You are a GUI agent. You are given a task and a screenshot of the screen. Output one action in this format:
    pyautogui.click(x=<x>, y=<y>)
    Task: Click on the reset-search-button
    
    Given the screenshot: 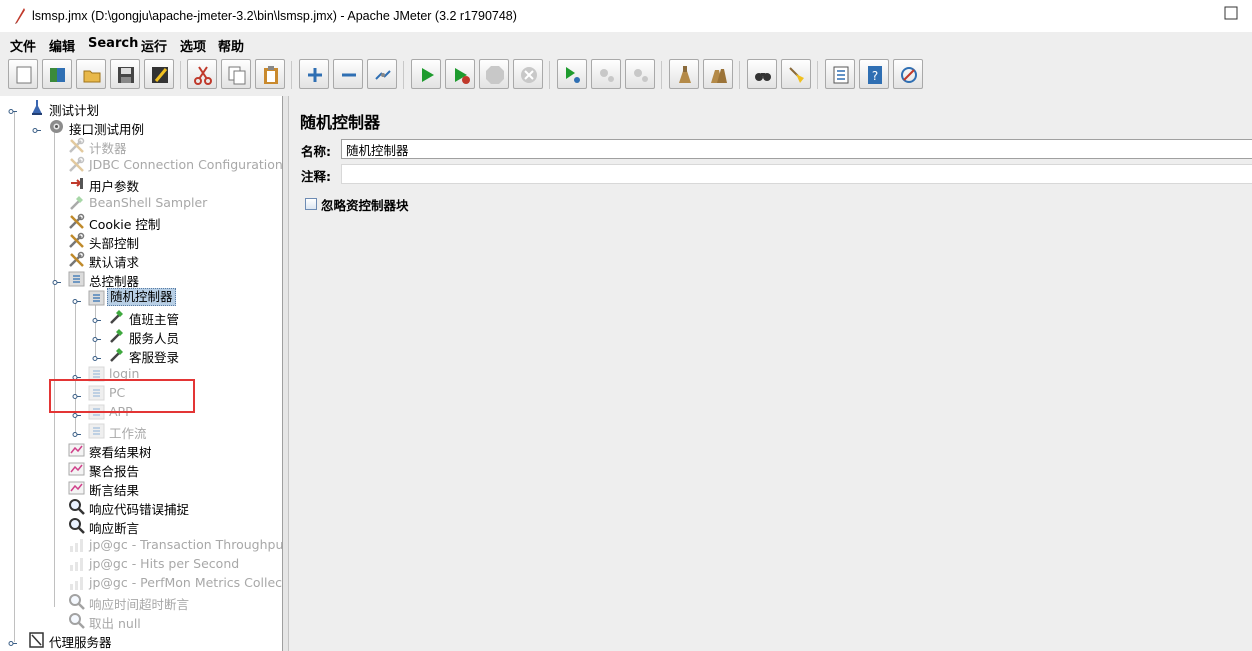 What is the action you would take?
    pyautogui.click(x=796, y=74)
    